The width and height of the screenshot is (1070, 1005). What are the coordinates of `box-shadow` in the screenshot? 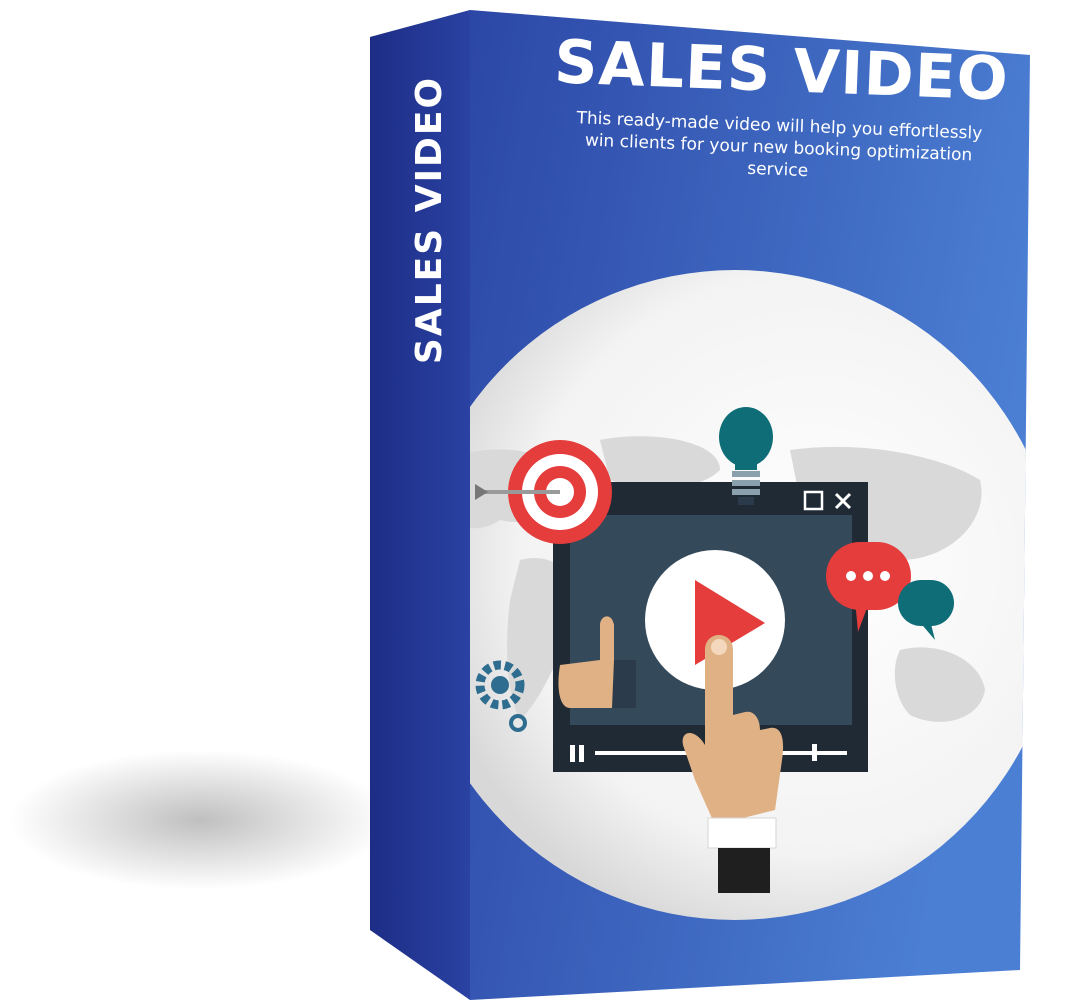 It's located at (200, 820).